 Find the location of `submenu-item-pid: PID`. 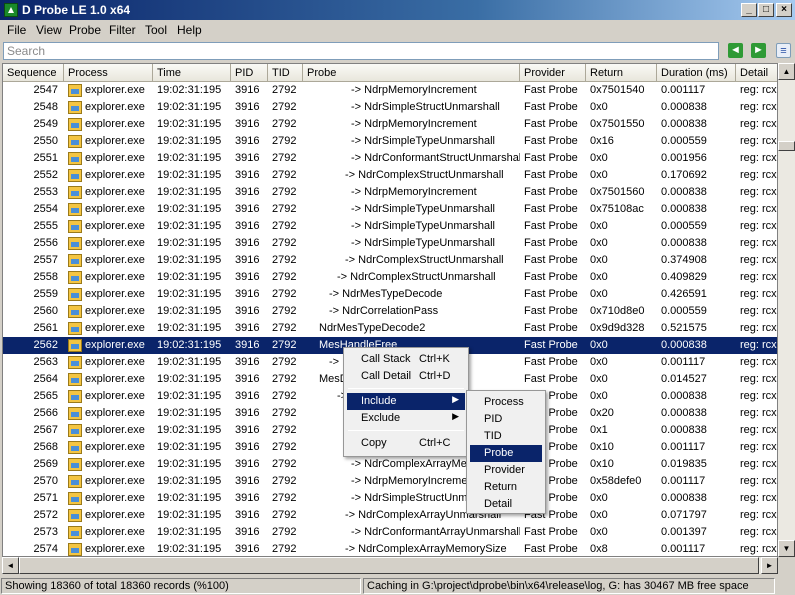

submenu-item-pid: PID is located at coordinates (506, 419).